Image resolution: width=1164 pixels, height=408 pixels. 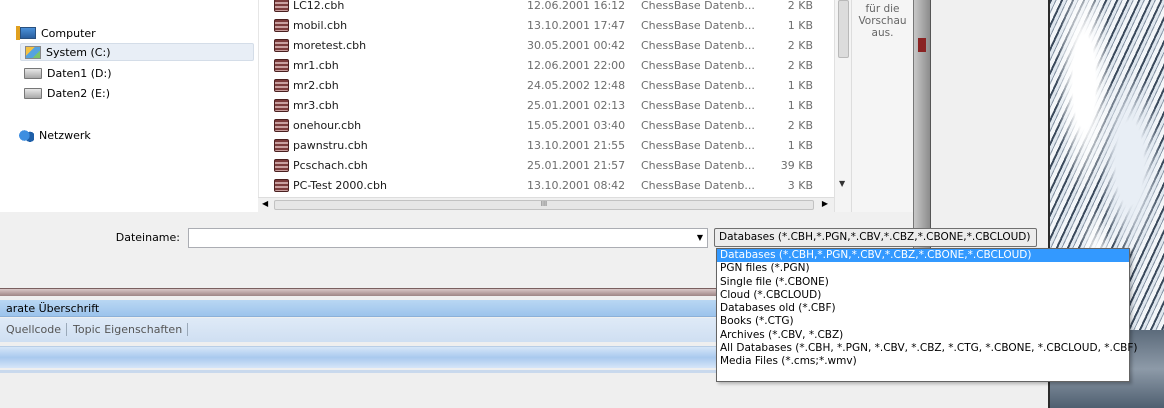 What do you see at coordinates (923, 295) in the screenshot?
I see `dropdown-option: Cloud (*.CBCLOUD)` at bounding box center [923, 295].